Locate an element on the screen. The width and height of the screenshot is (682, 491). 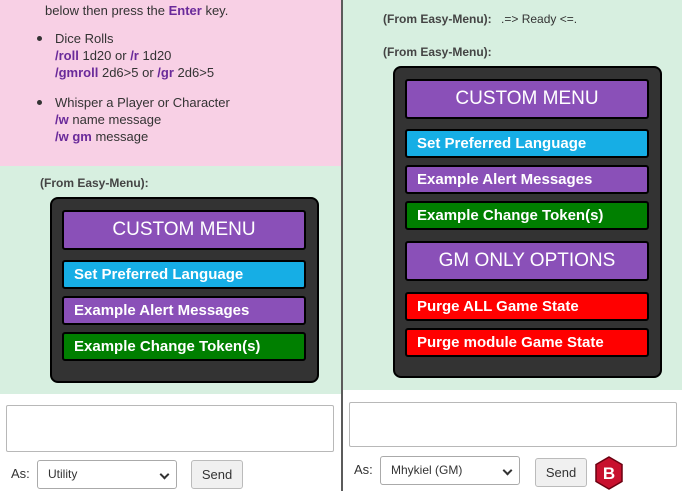
help-cmd: /roll is located at coordinates (67, 55).